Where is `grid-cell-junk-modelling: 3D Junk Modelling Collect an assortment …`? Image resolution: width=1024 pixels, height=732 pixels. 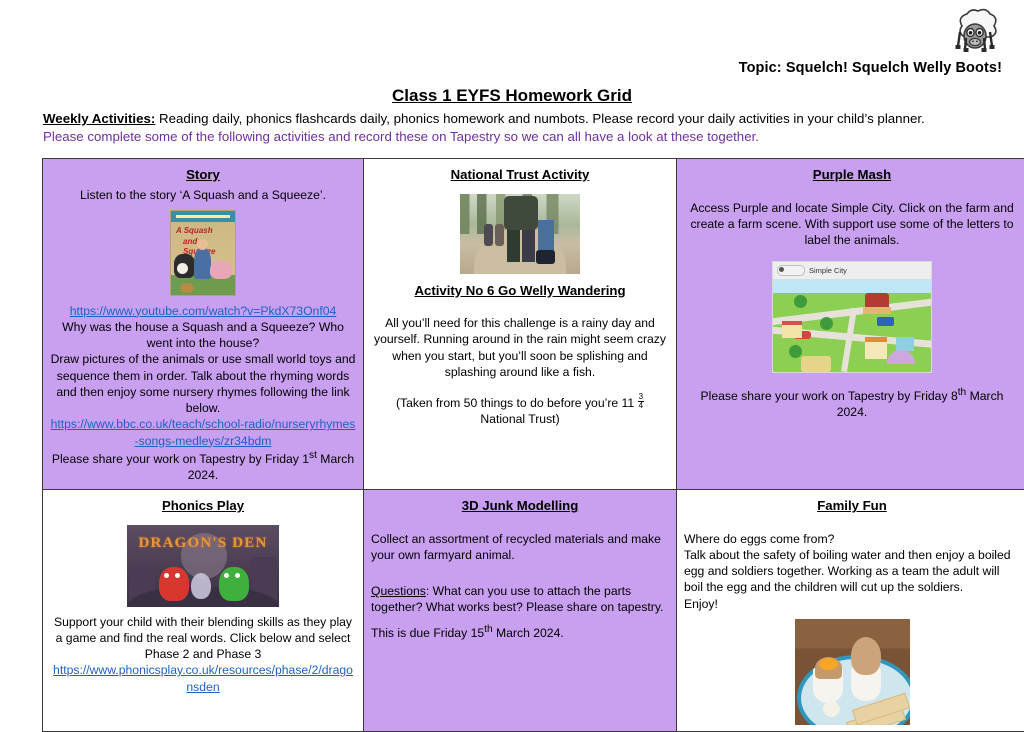 grid-cell-junk-modelling: 3D Junk Modelling Collect an assortment … is located at coordinates (520, 611).